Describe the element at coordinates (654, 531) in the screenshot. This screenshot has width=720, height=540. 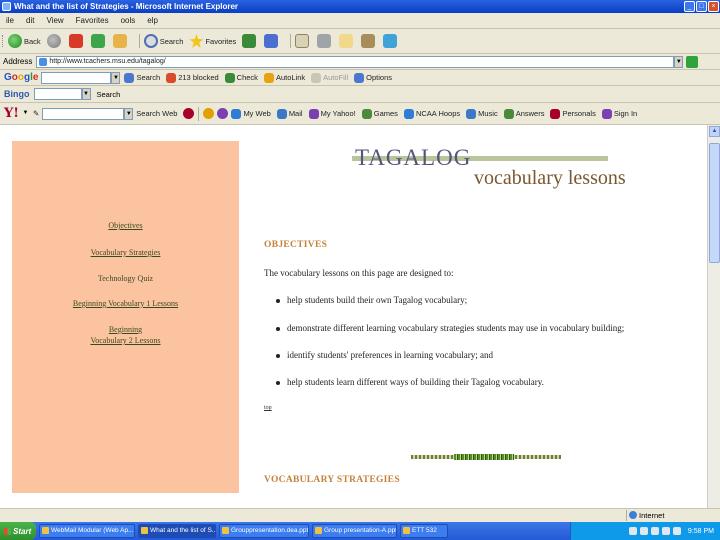
I see `tray-security-icon` at that location.